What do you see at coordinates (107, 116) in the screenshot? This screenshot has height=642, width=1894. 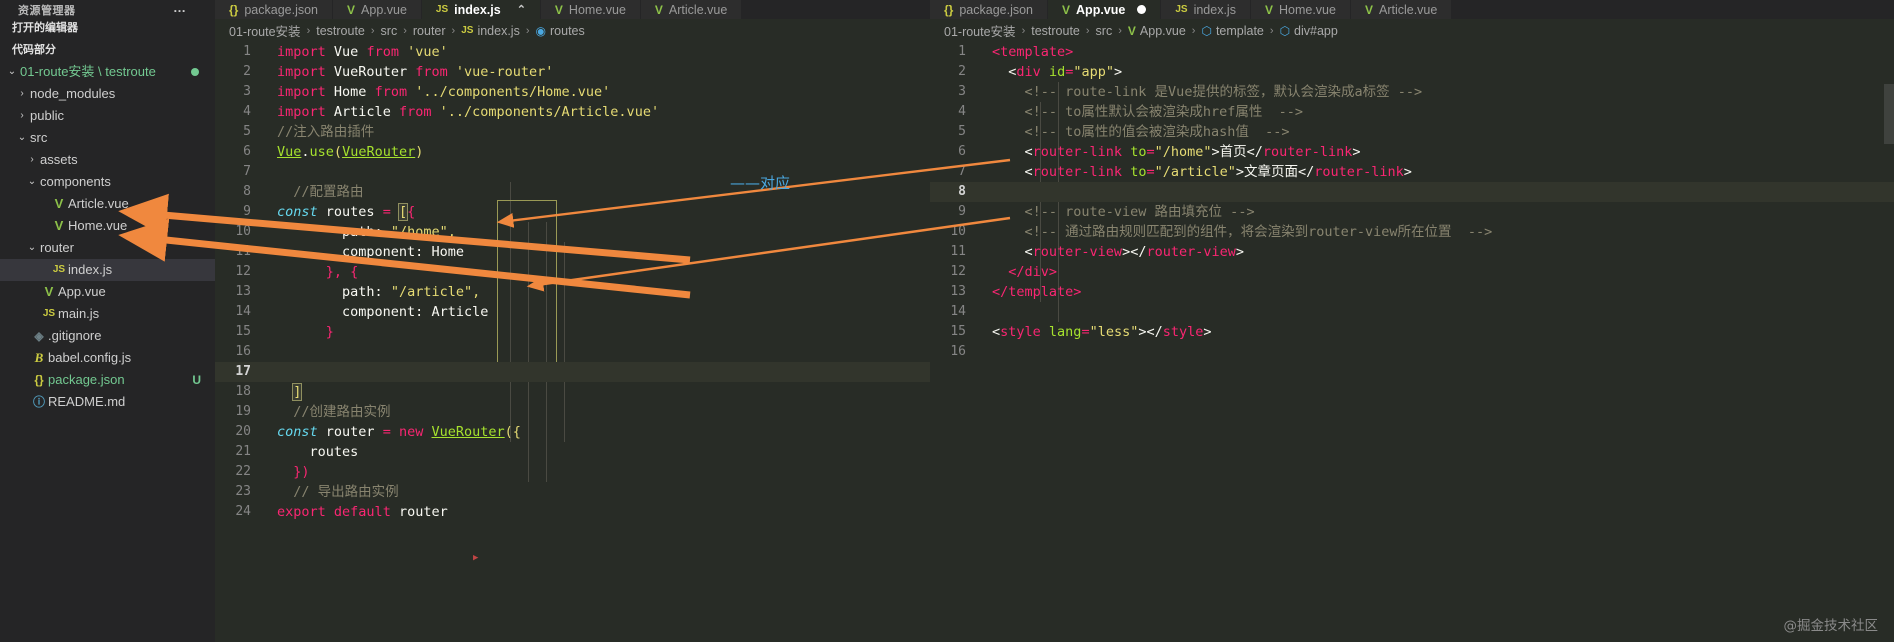 I see `tree-item-public: › public` at bounding box center [107, 116].